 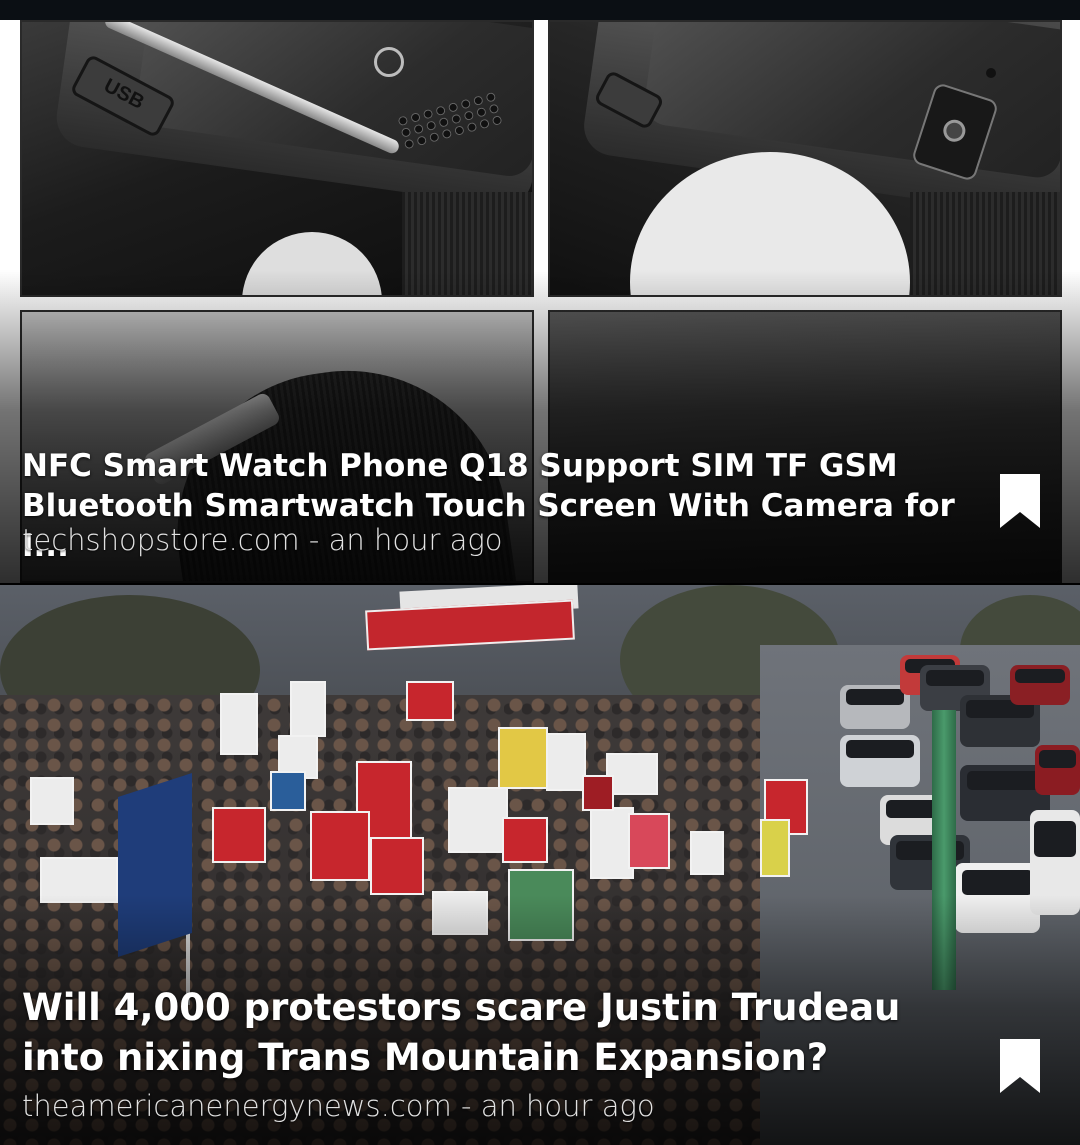 What do you see at coordinates (237, 1106) in the screenshot?
I see `article-source: theamericanenergynews.com` at bounding box center [237, 1106].